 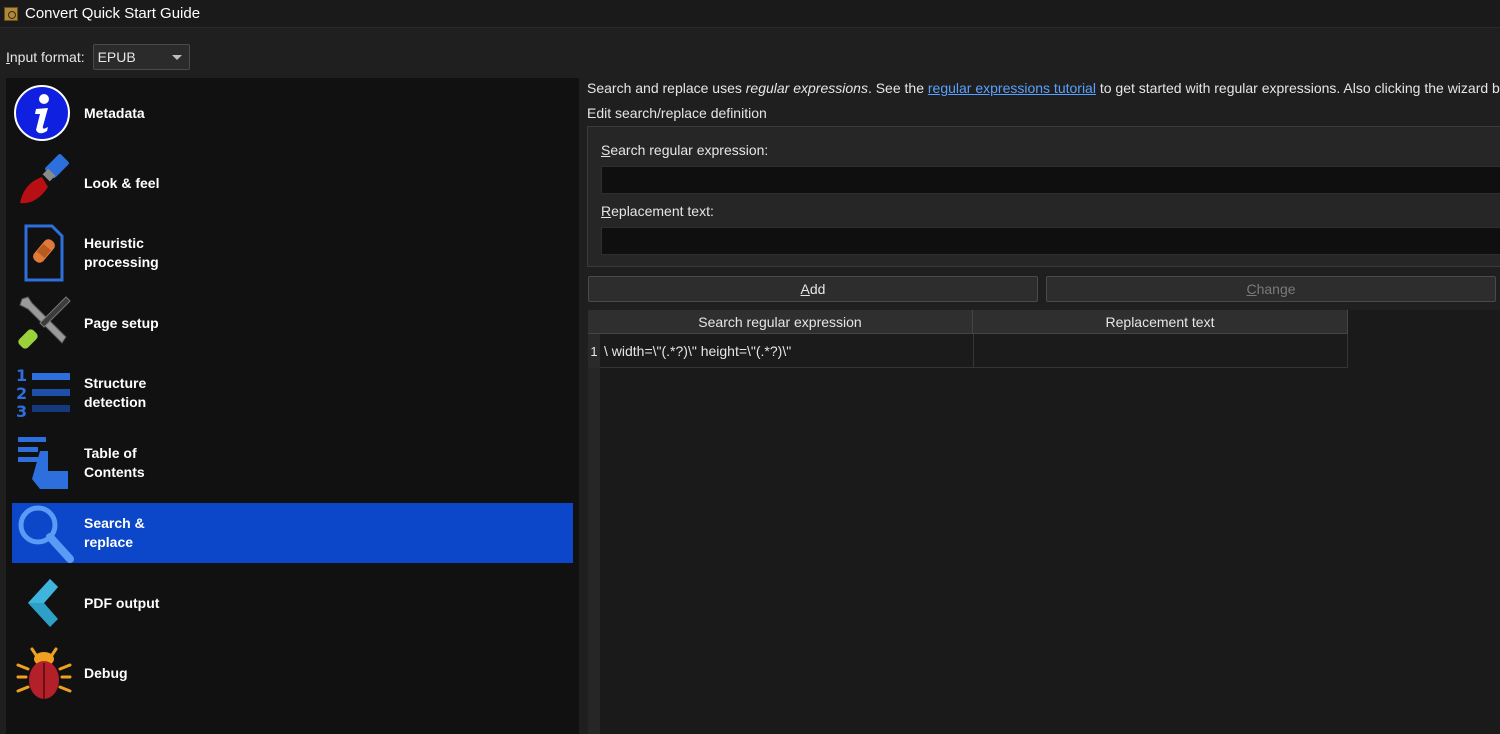 What do you see at coordinates (122, 182) in the screenshot?
I see `sidebar-item-label: Look & feel` at bounding box center [122, 182].